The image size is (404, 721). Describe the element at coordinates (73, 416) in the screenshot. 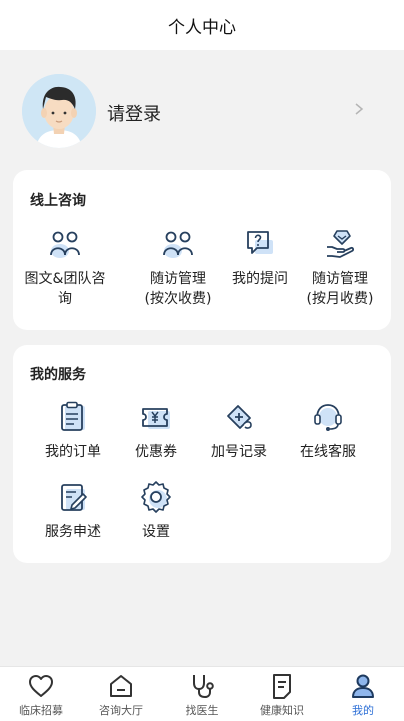

I see `order-icon` at that location.